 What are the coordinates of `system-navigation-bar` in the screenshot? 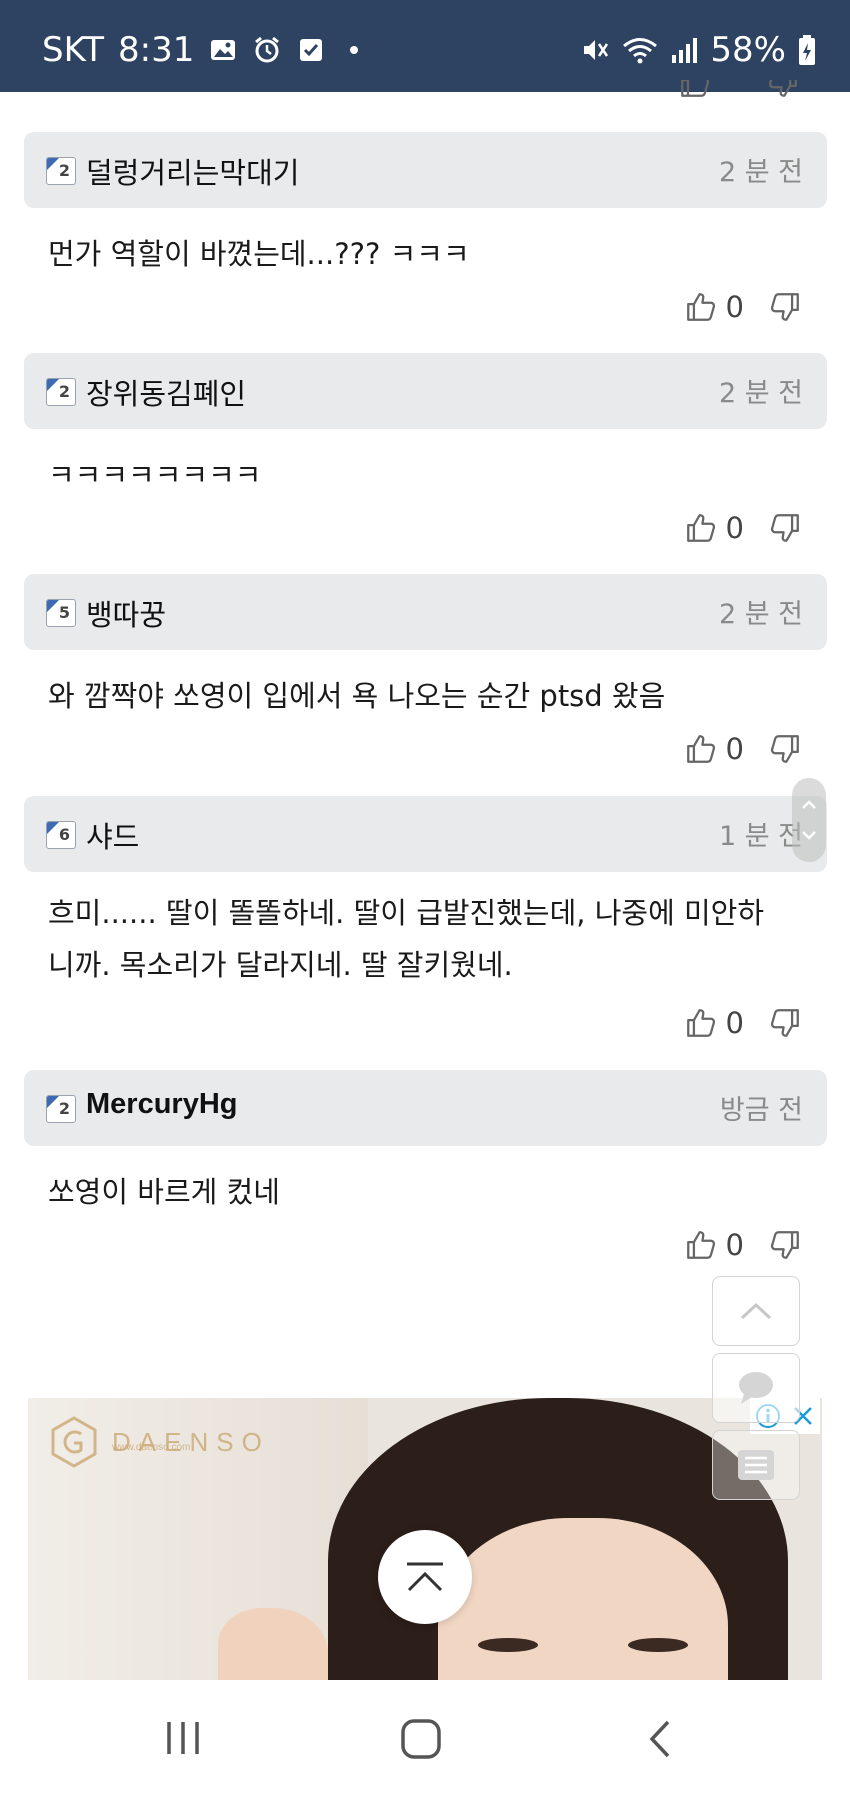 It's located at (425, 1737).